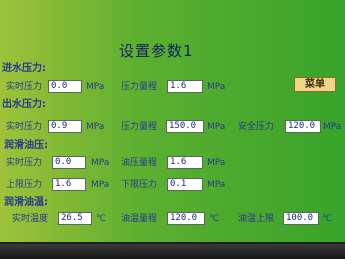 The height and width of the screenshot is (259, 345). What do you see at coordinates (24, 185) in the screenshot?
I see `lube-upper-label: 上限压力` at bounding box center [24, 185].